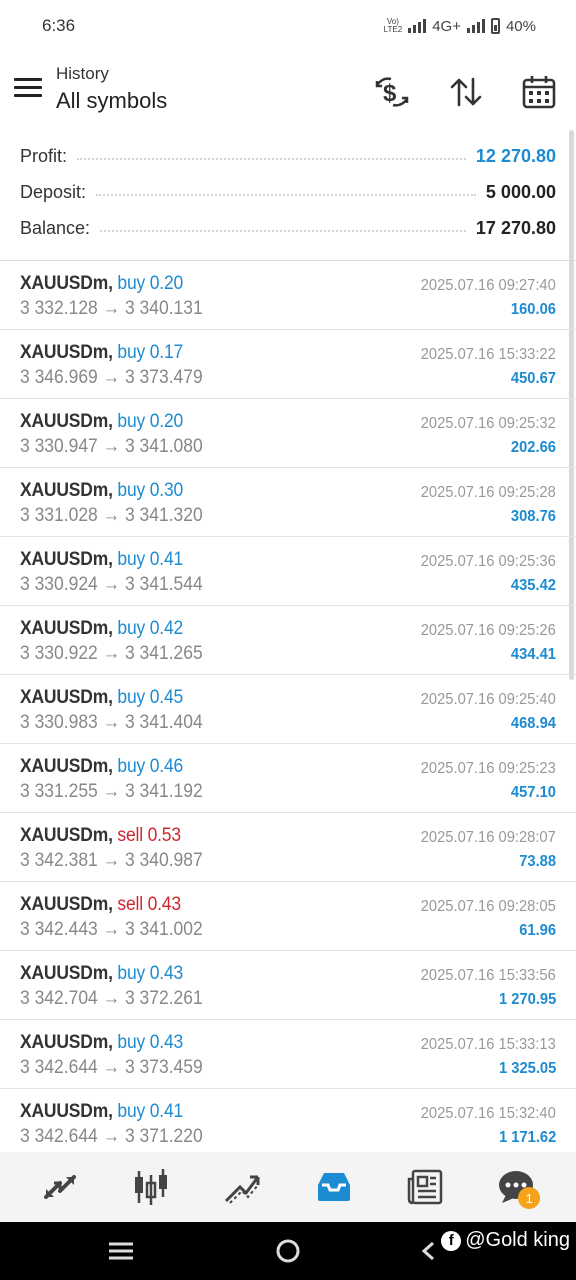  I want to click on trade-time: 2025.07.16 09:25:28, so click(488, 492).